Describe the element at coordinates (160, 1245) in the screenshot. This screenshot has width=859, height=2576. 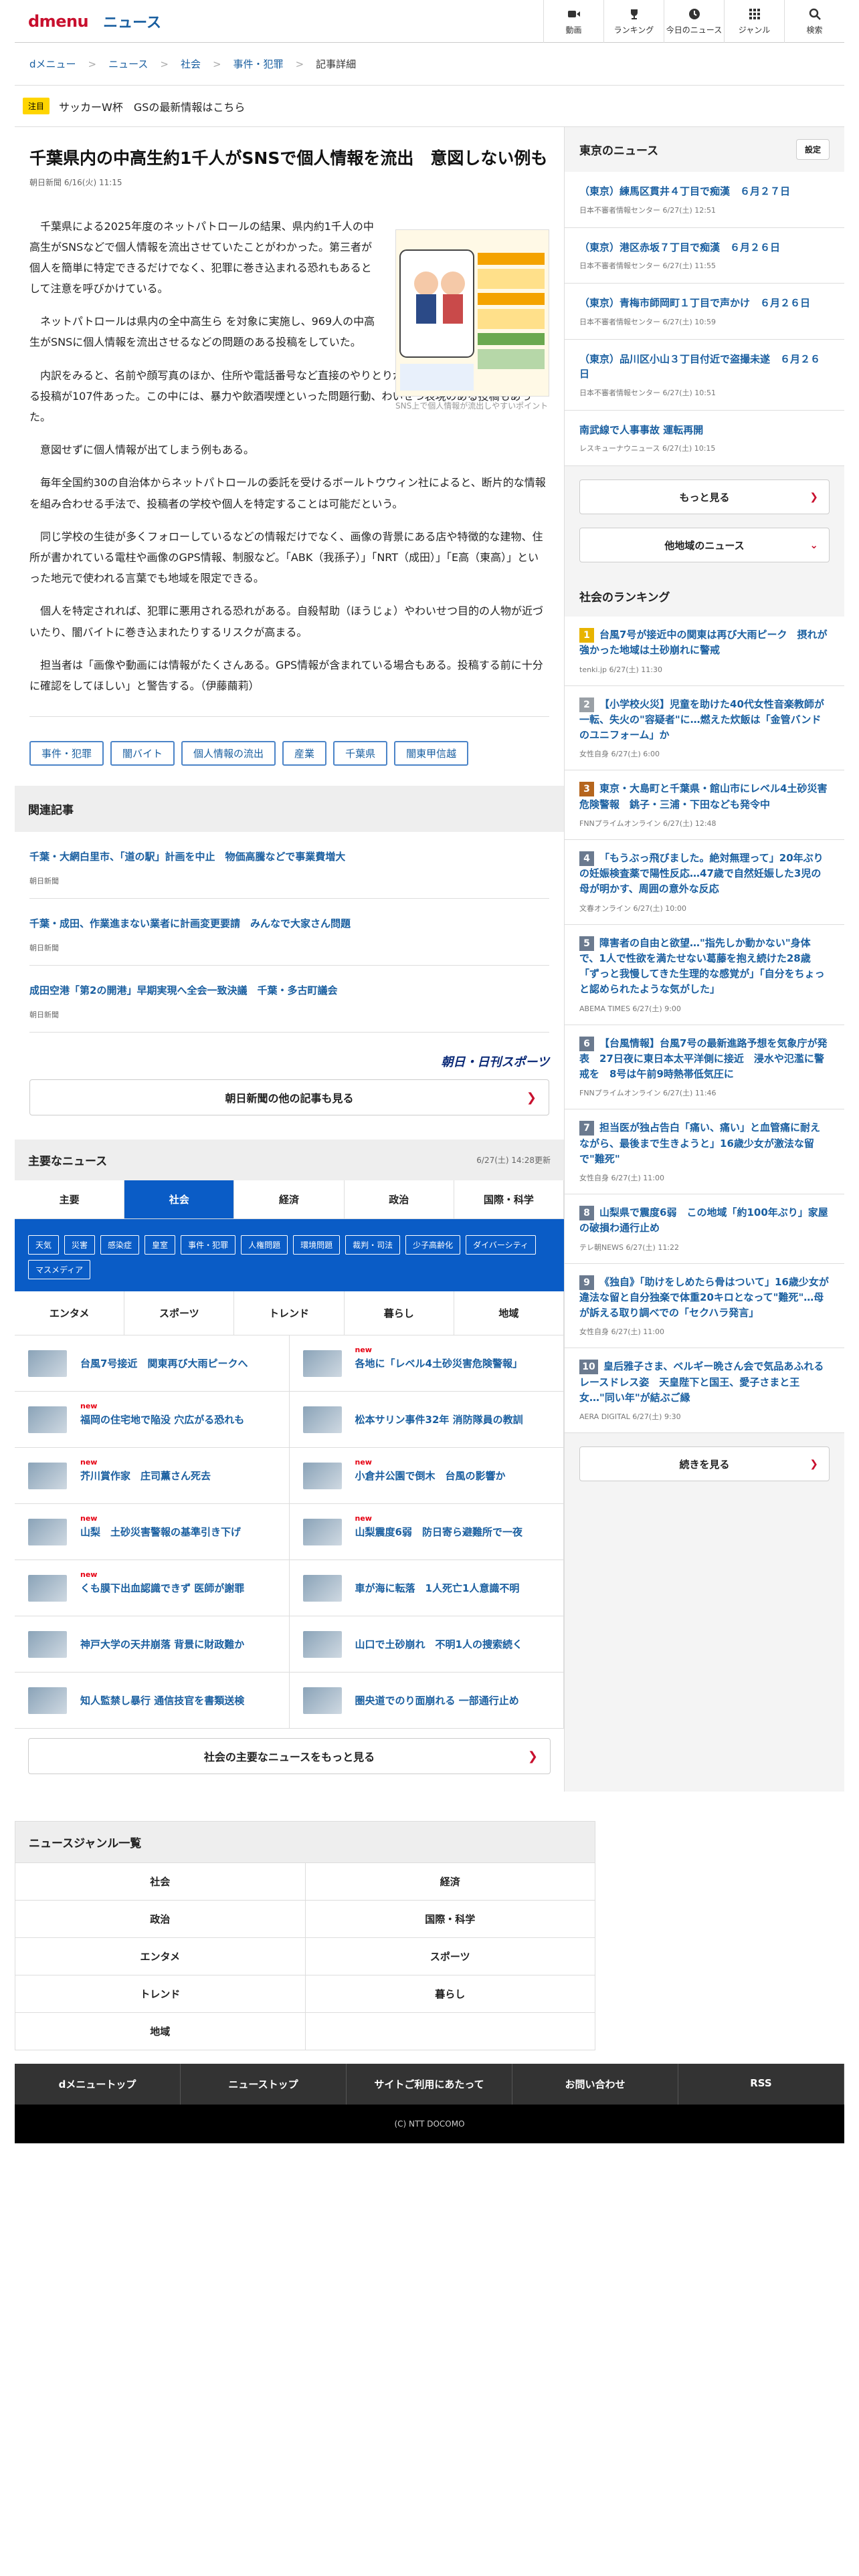
I see `sub-tag: 皇室` at that location.